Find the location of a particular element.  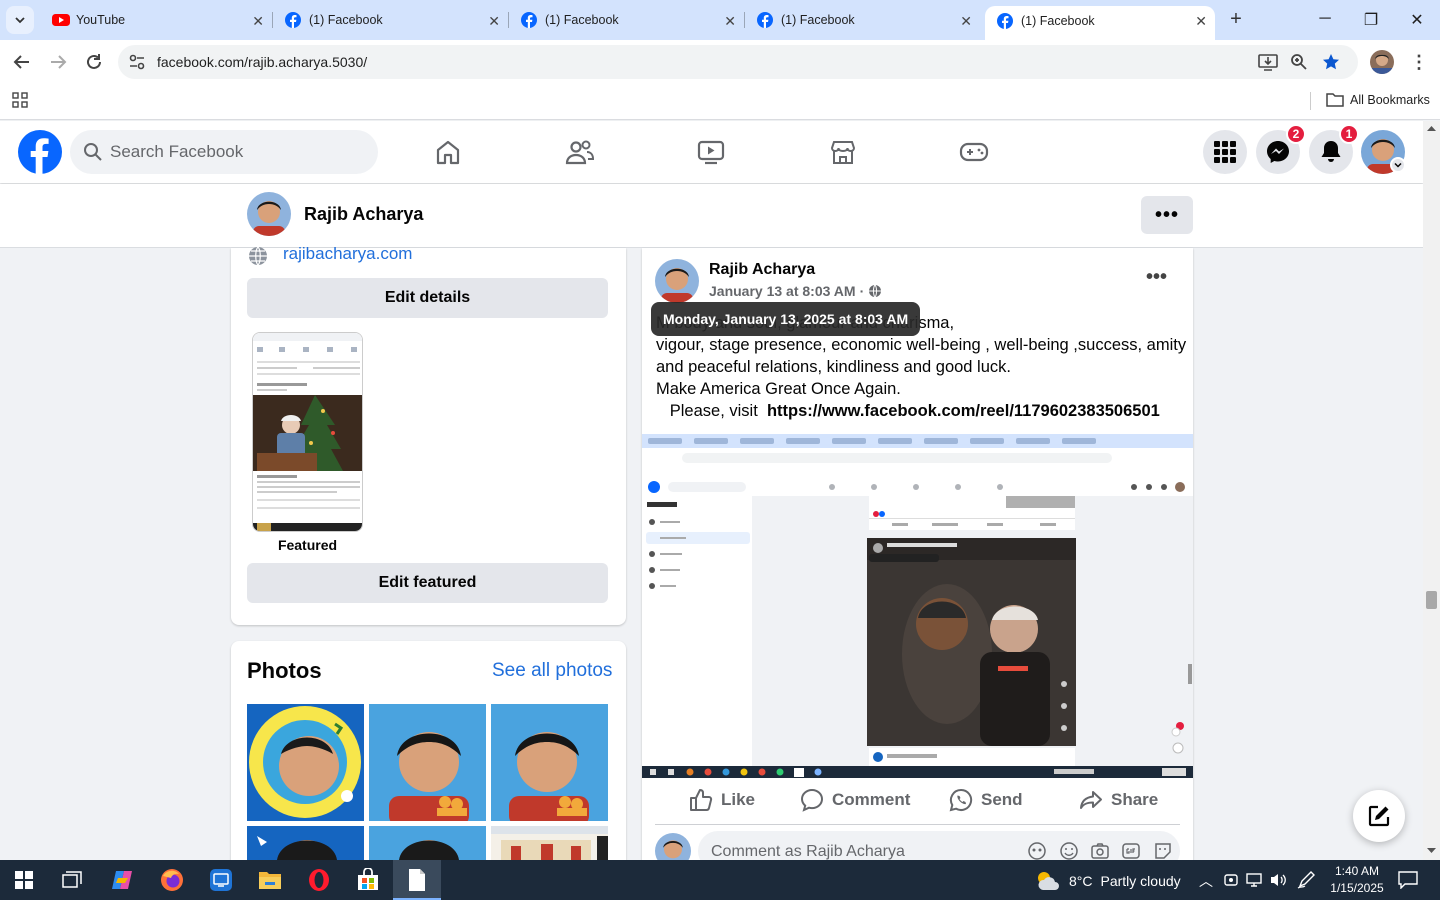

post-options-button: ••• is located at coordinates (1156, 277).